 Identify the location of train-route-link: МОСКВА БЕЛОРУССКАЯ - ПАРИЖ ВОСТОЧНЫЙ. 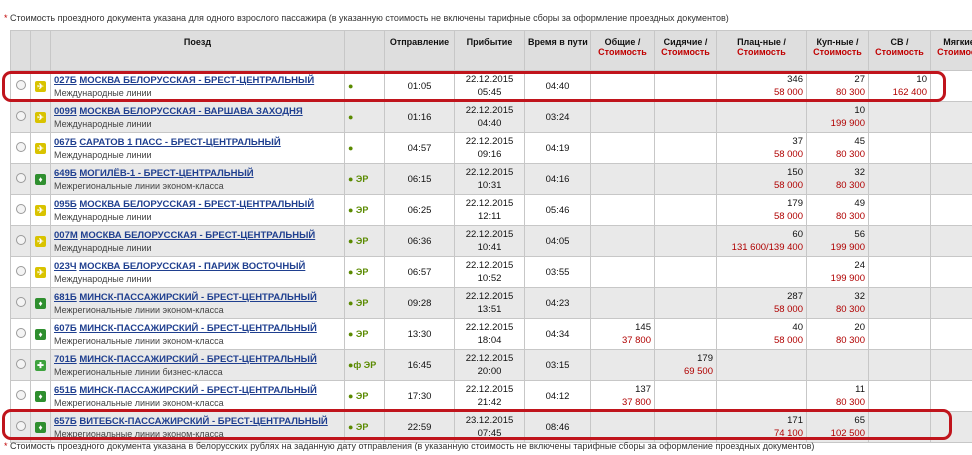
(192, 266).